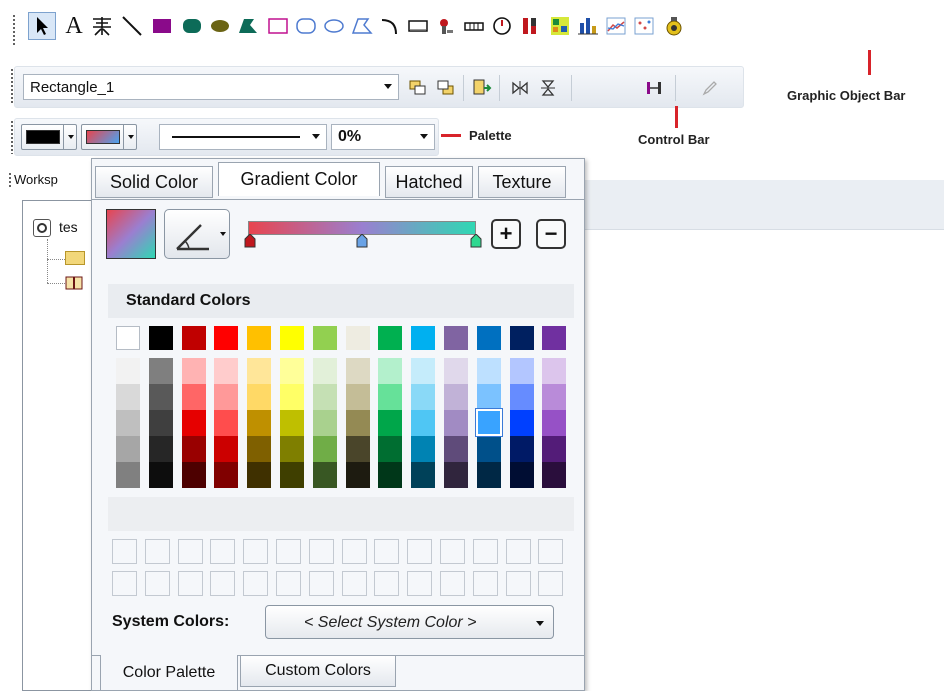  Describe the element at coordinates (68, 227) in the screenshot. I see `tree-root-label: tes` at that location.